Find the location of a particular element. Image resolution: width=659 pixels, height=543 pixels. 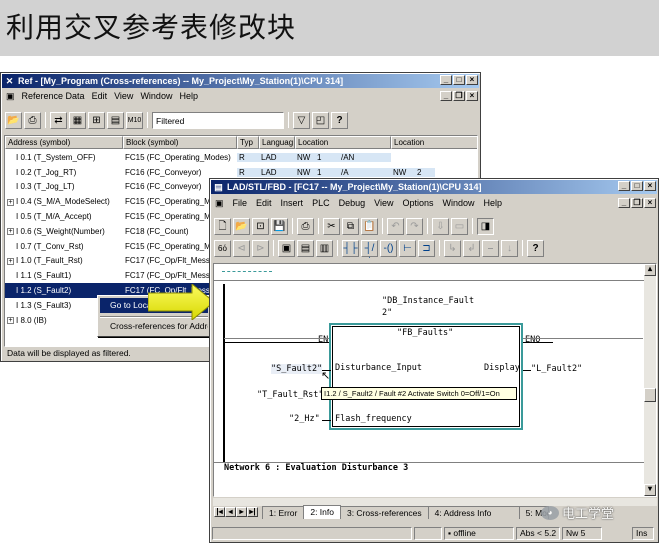

menu-options: Options is located at coordinates (417, 203).